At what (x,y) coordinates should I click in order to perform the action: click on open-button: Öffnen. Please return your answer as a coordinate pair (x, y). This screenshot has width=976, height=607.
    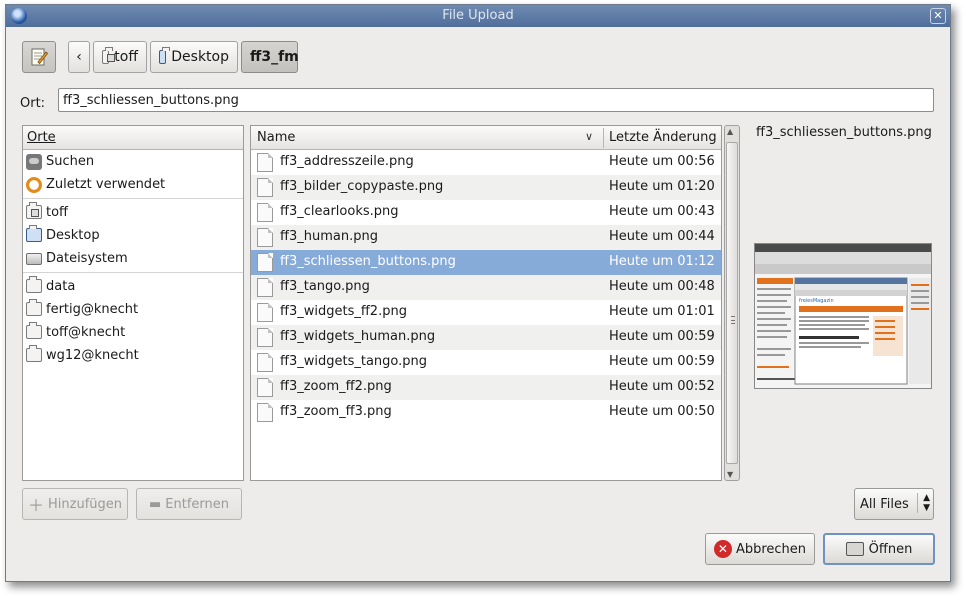
    Looking at the image, I should click on (879, 549).